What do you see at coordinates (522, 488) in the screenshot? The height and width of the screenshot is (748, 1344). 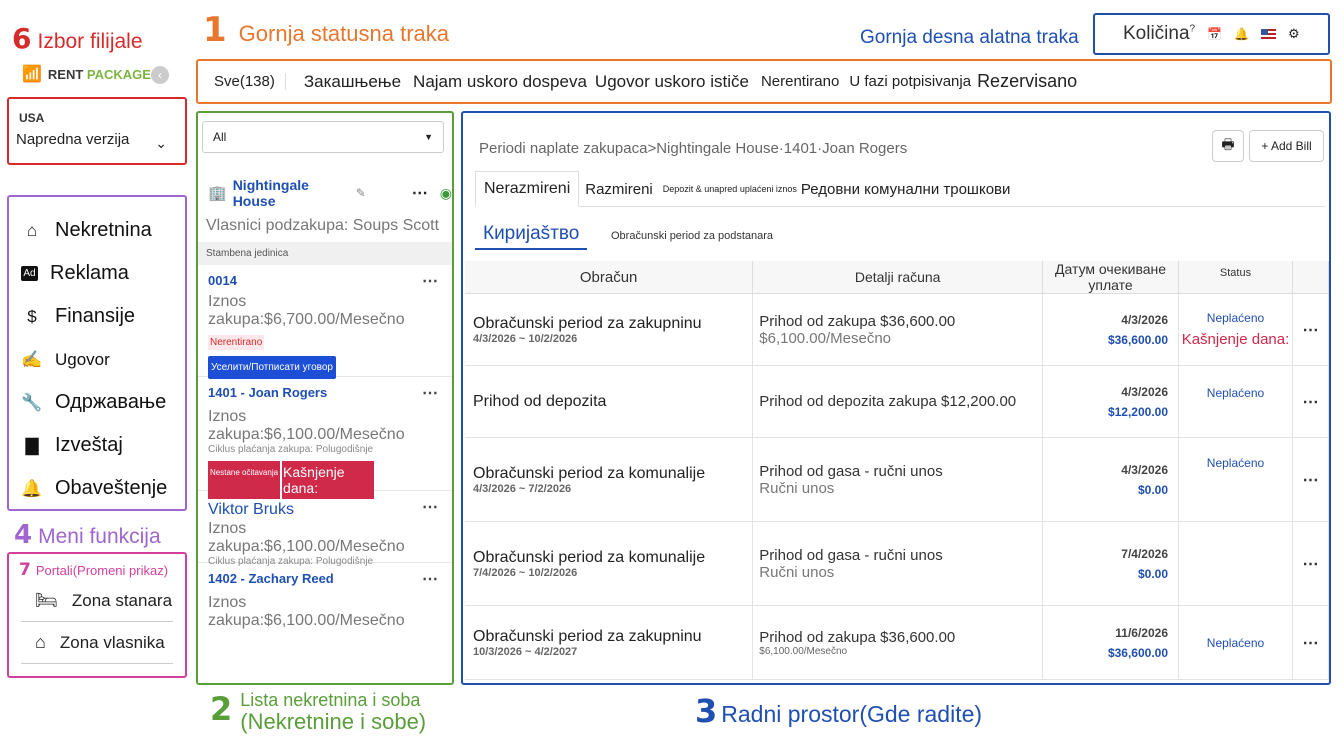 I see `bill-dates: 4/3/2026 ~ 7/2/2026` at bounding box center [522, 488].